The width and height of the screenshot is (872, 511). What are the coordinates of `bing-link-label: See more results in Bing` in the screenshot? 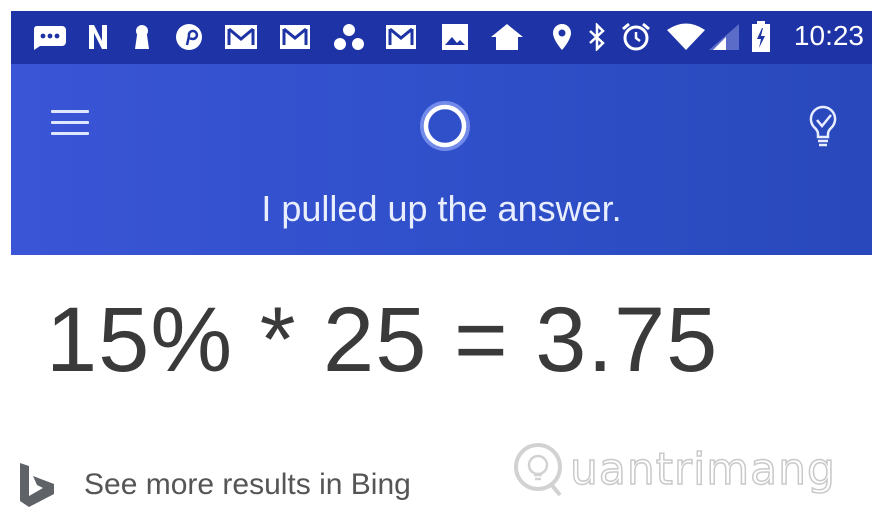 It's located at (247, 484).